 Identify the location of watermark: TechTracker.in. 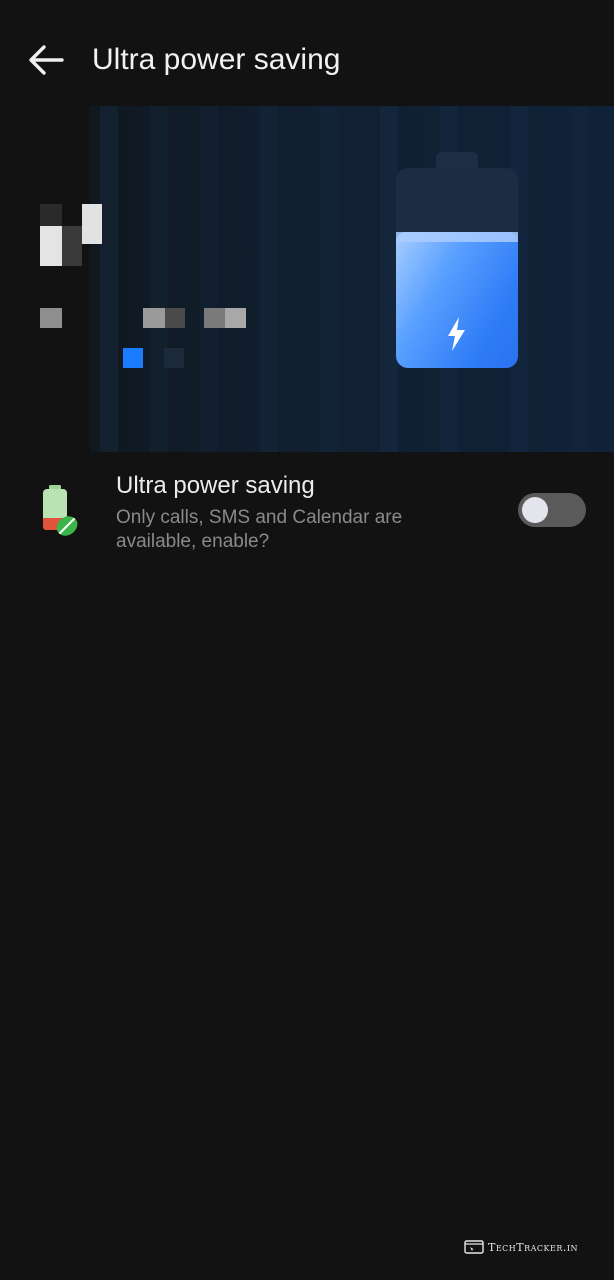
(521, 1247).